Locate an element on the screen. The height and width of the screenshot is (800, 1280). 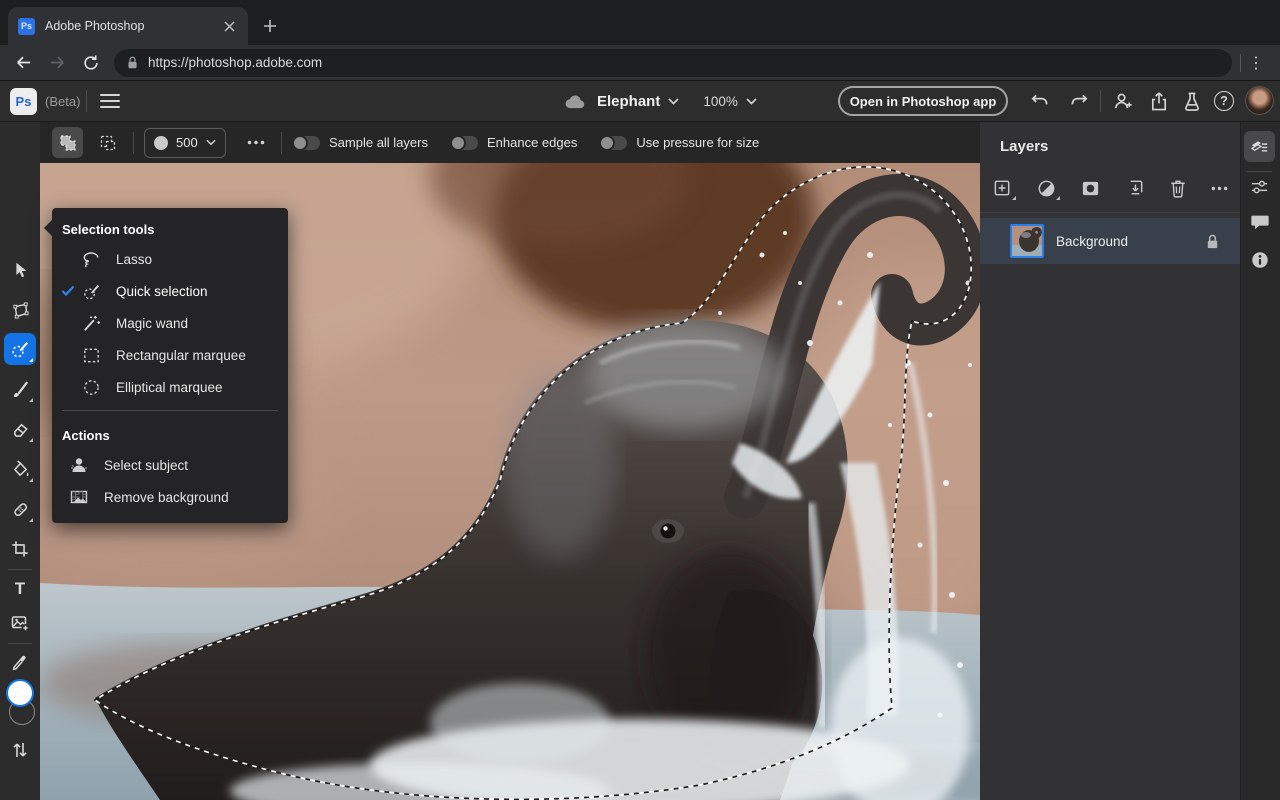
menu-item-select-subject: Select subject is located at coordinates (170, 465).